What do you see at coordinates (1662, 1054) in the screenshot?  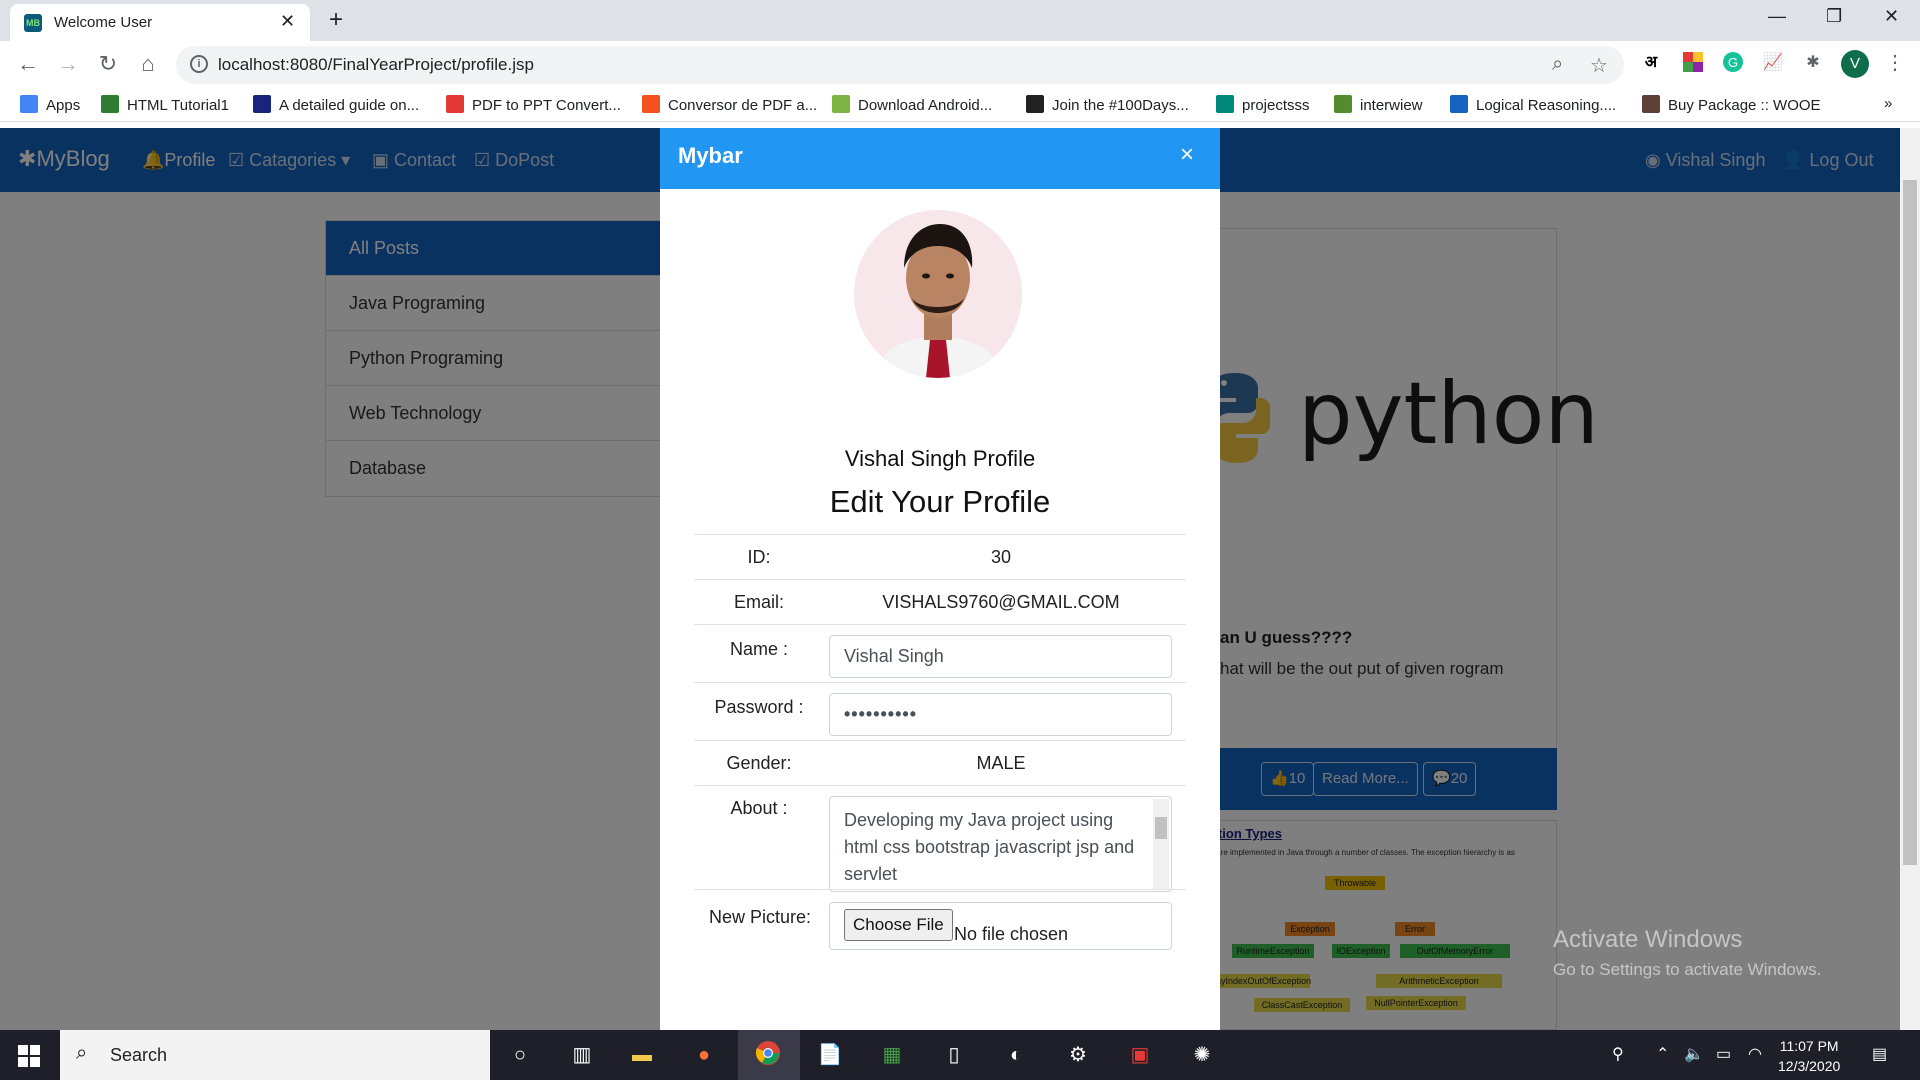 I see `show-hidden-icons: ⌃` at bounding box center [1662, 1054].